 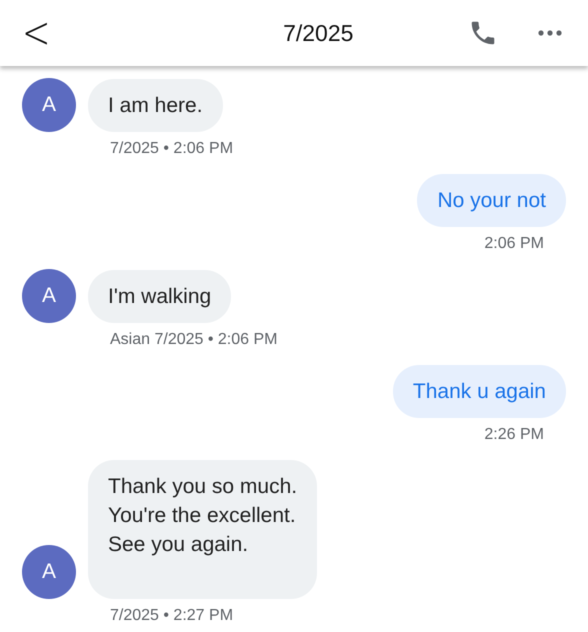 What do you see at coordinates (160, 296) in the screenshot?
I see `message-bubble: I'm walking` at bounding box center [160, 296].